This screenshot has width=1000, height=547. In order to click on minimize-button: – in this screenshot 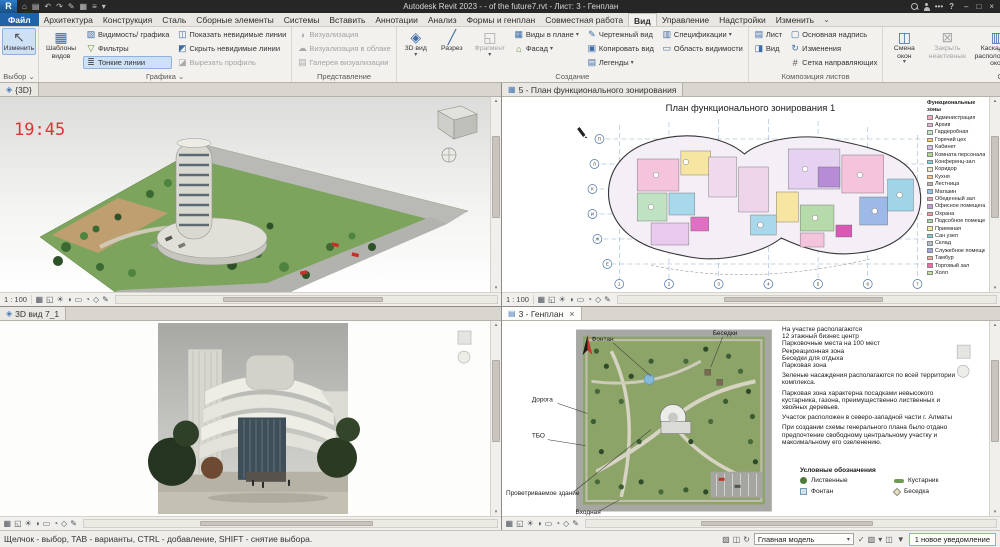, I will do `click(966, 6)`.